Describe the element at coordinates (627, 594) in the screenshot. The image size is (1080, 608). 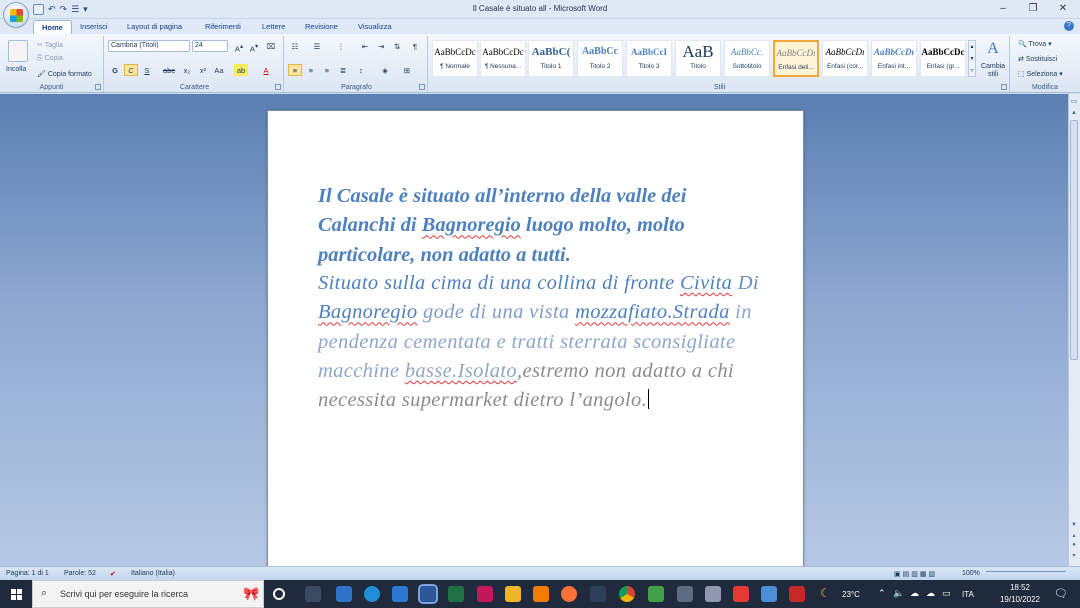
I see `chrome-icon` at that location.